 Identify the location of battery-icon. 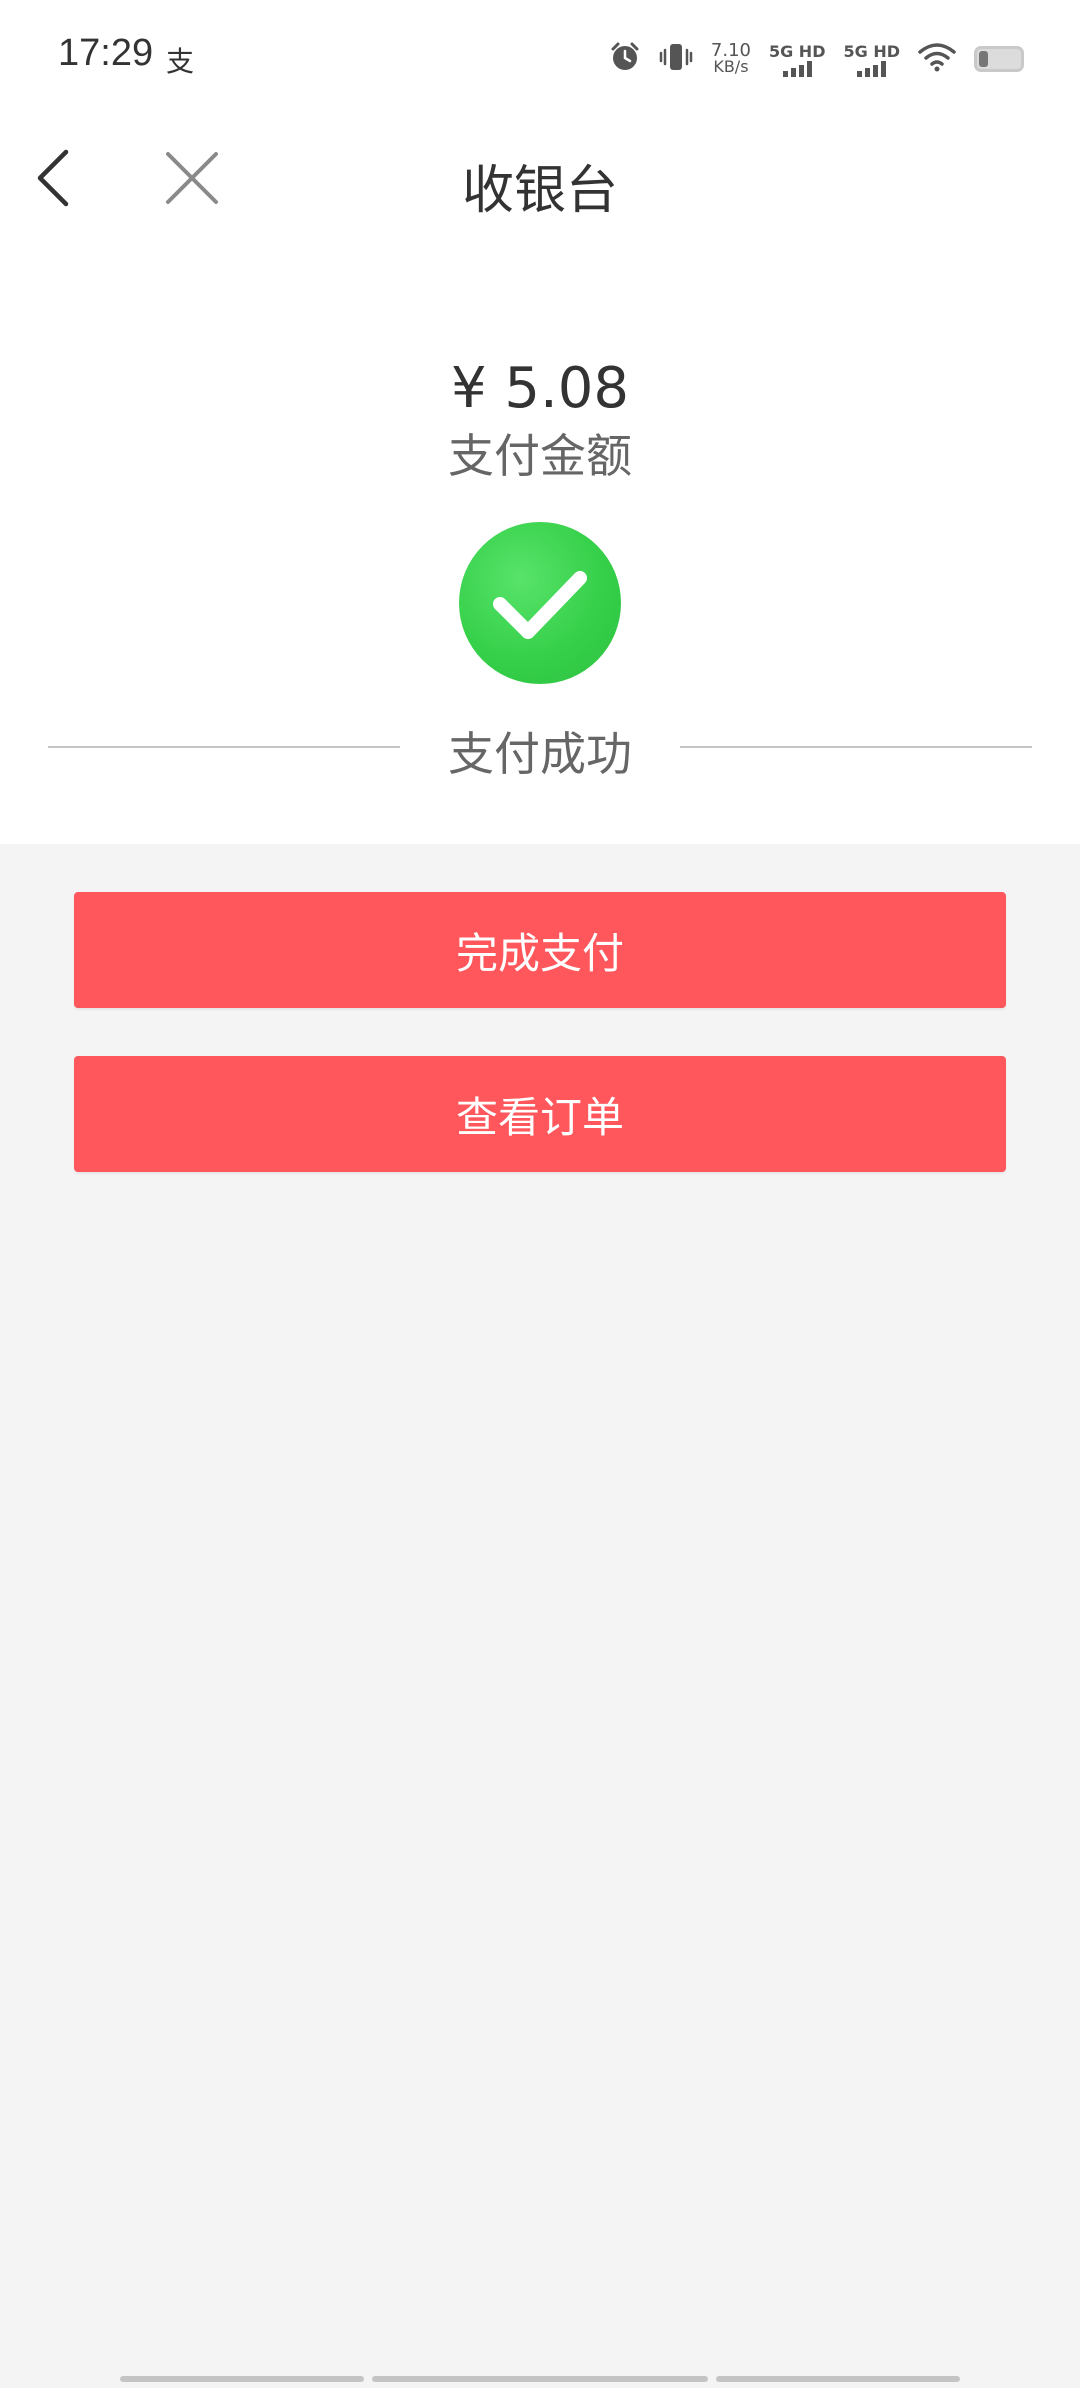
(999, 59).